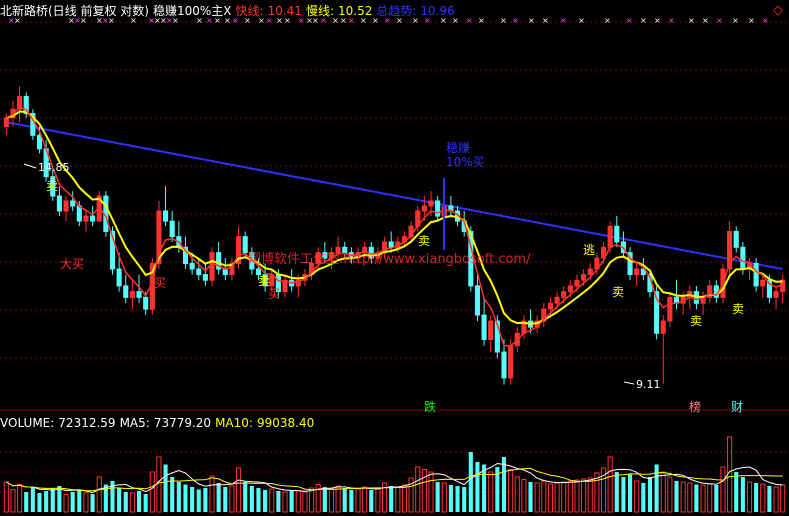  Describe the element at coordinates (738, 309) in the screenshot. I see `sell-label-6: 卖` at that location.